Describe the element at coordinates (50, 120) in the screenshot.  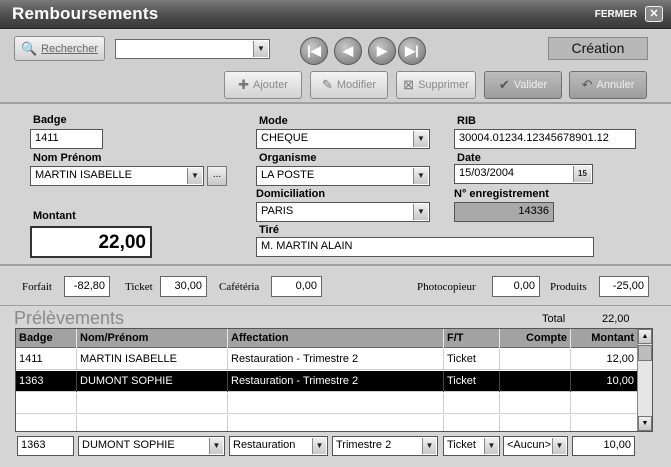
I see `badge-label: Badge` at that location.